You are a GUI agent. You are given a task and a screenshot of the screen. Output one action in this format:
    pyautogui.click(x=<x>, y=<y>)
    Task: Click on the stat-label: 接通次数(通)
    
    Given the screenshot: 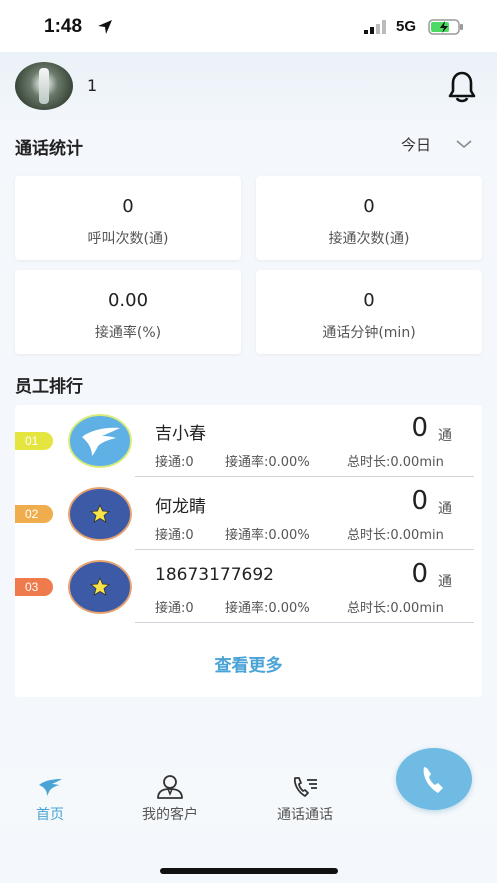 What is the action you would take?
    pyautogui.click(x=369, y=239)
    